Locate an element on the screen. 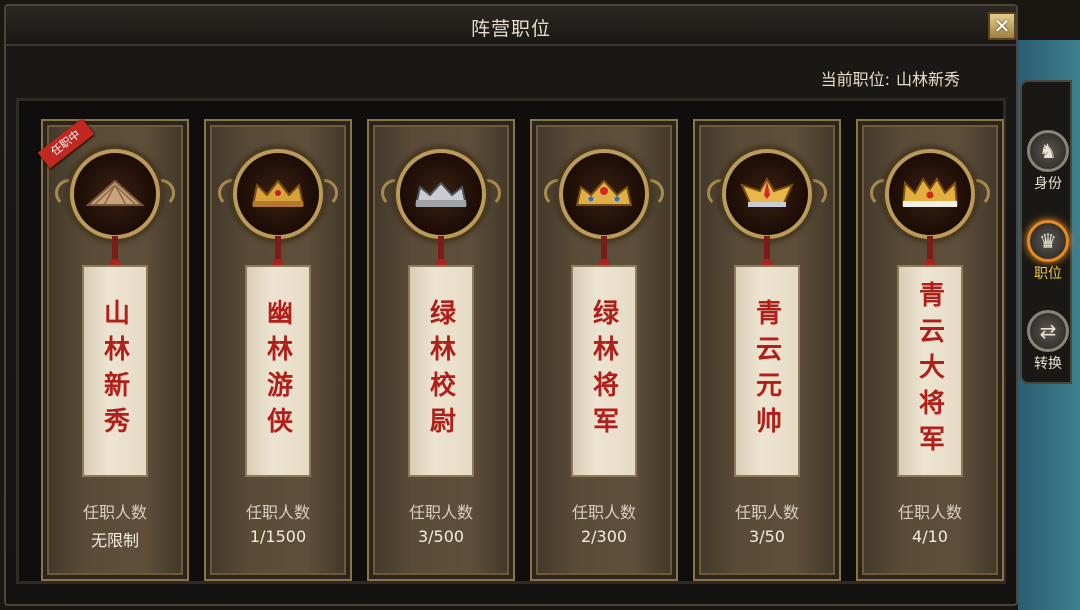  sidebar-item-identity: ♞ 身份 is located at coordinates (1048, 161).